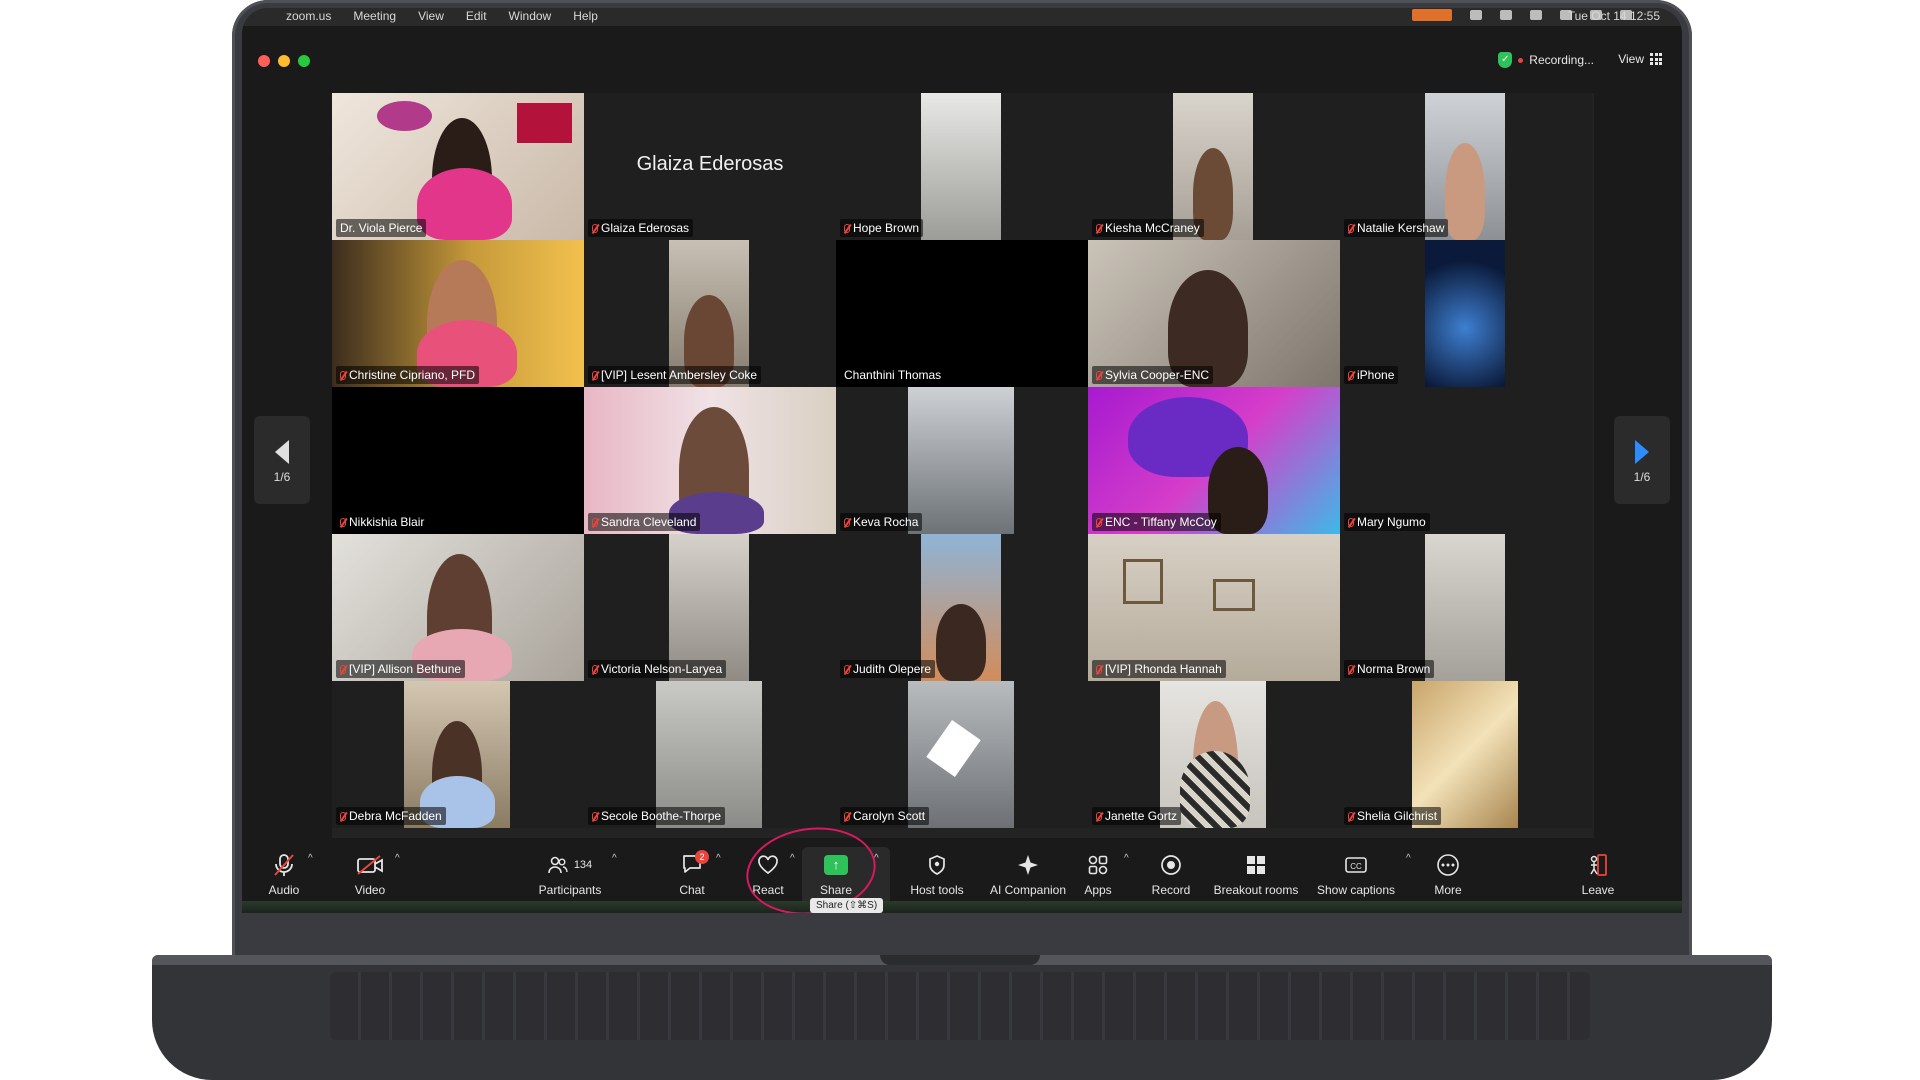 This screenshot has height=1080, width=1920. I want to click on video-tile: Debra McFadden, so click(458, 754).